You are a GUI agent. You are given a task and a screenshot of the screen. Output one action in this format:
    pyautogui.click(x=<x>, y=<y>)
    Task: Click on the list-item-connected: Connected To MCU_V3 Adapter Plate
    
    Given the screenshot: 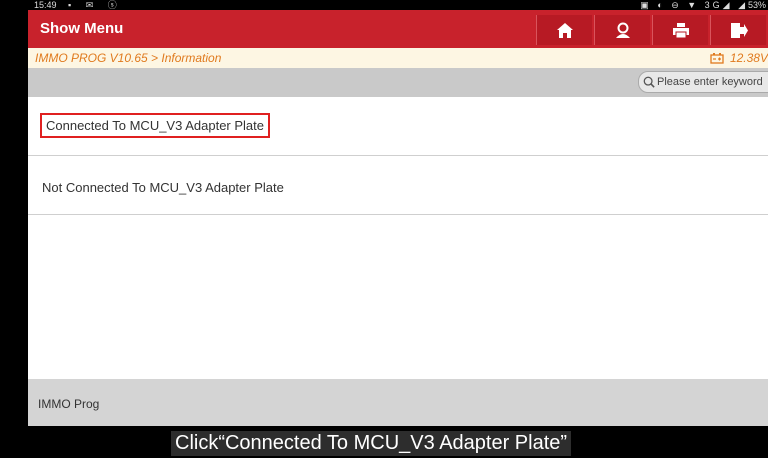 What is the action you would take?
    pyautogui.click(x=398, y=126)
    